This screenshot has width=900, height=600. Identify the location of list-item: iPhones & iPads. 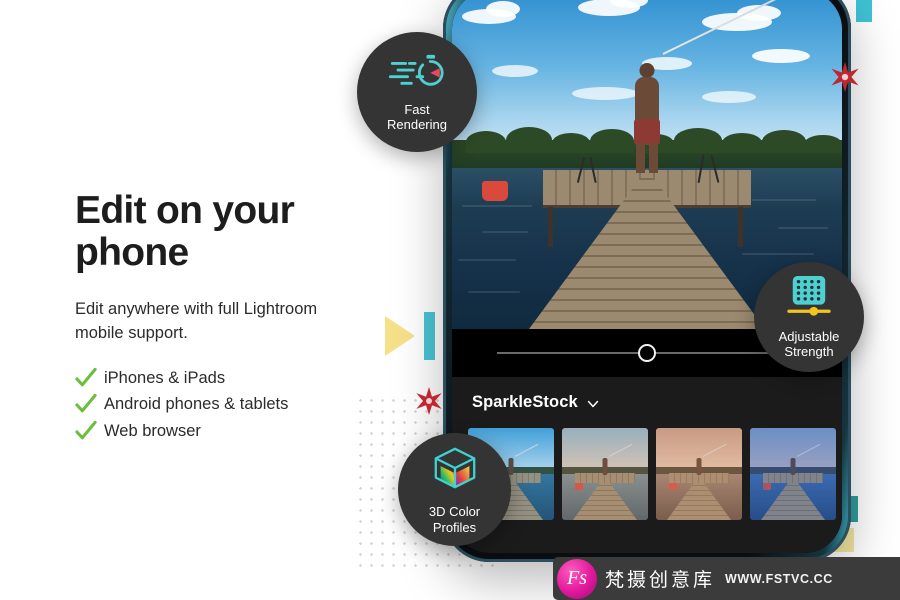
(225, 378).